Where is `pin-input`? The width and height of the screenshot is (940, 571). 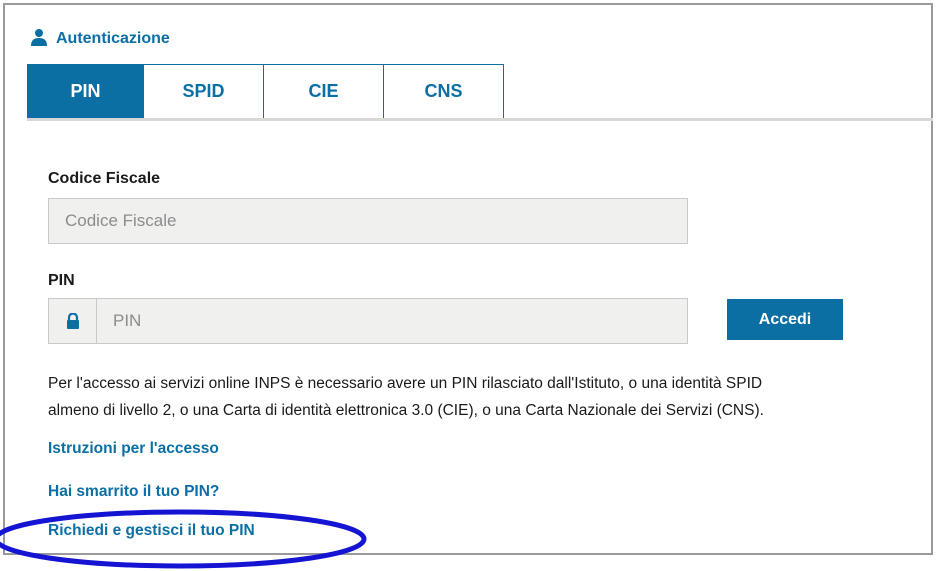
pin-input is located at coordinates (392, 321).